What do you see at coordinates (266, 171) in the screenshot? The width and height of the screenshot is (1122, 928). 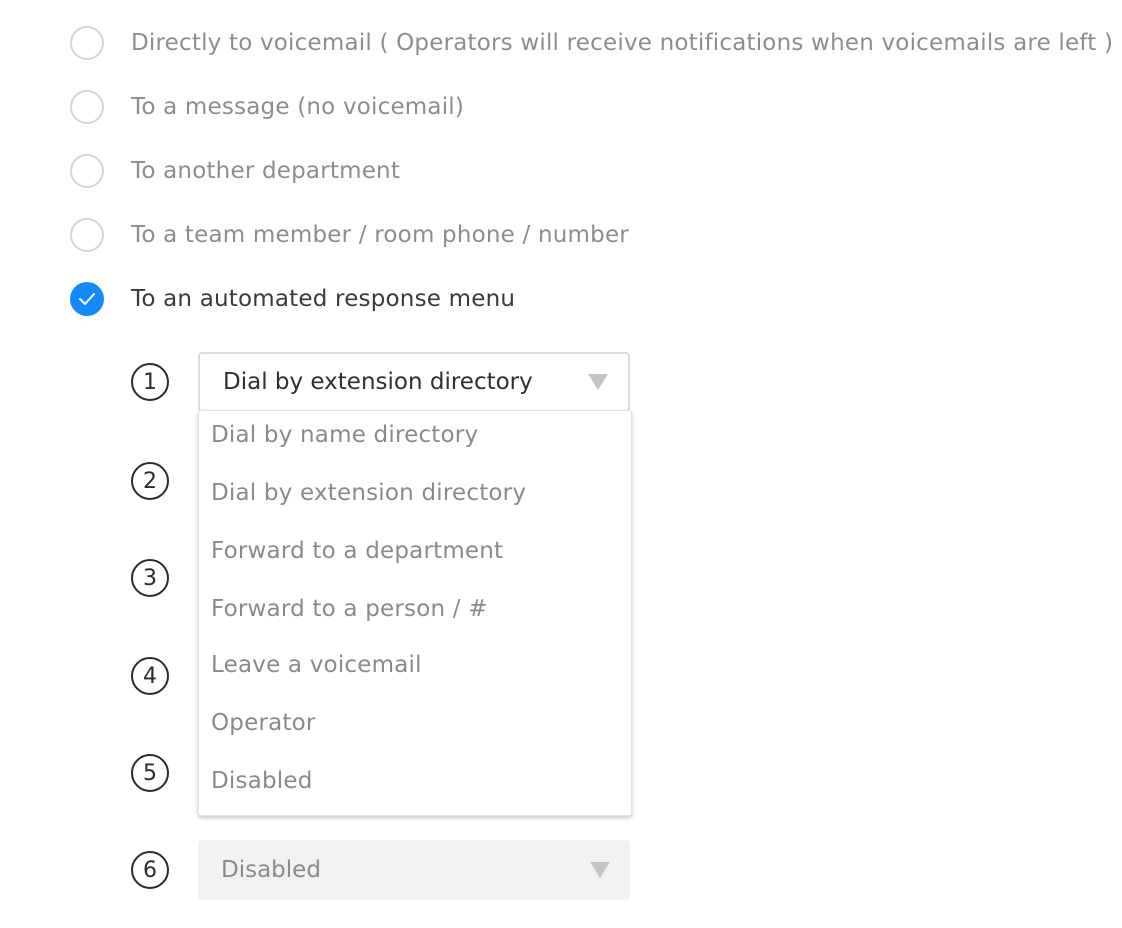 I see `routing-option-label: To another department` at bounding box center [266, 171].